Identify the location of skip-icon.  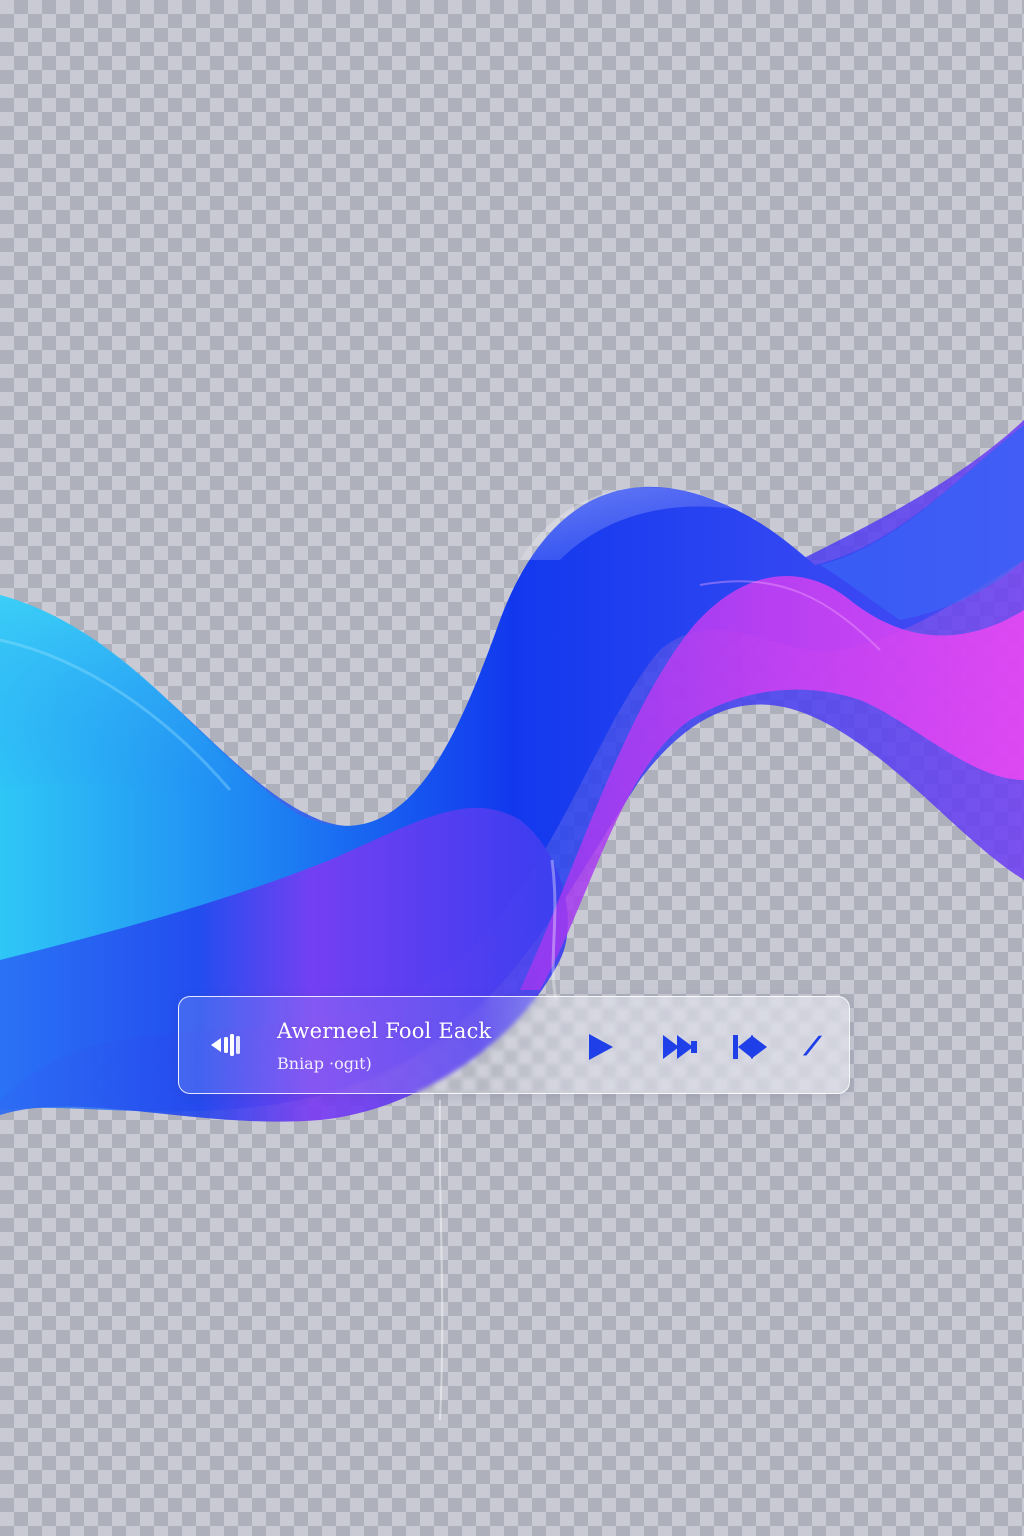
(750, 1047).